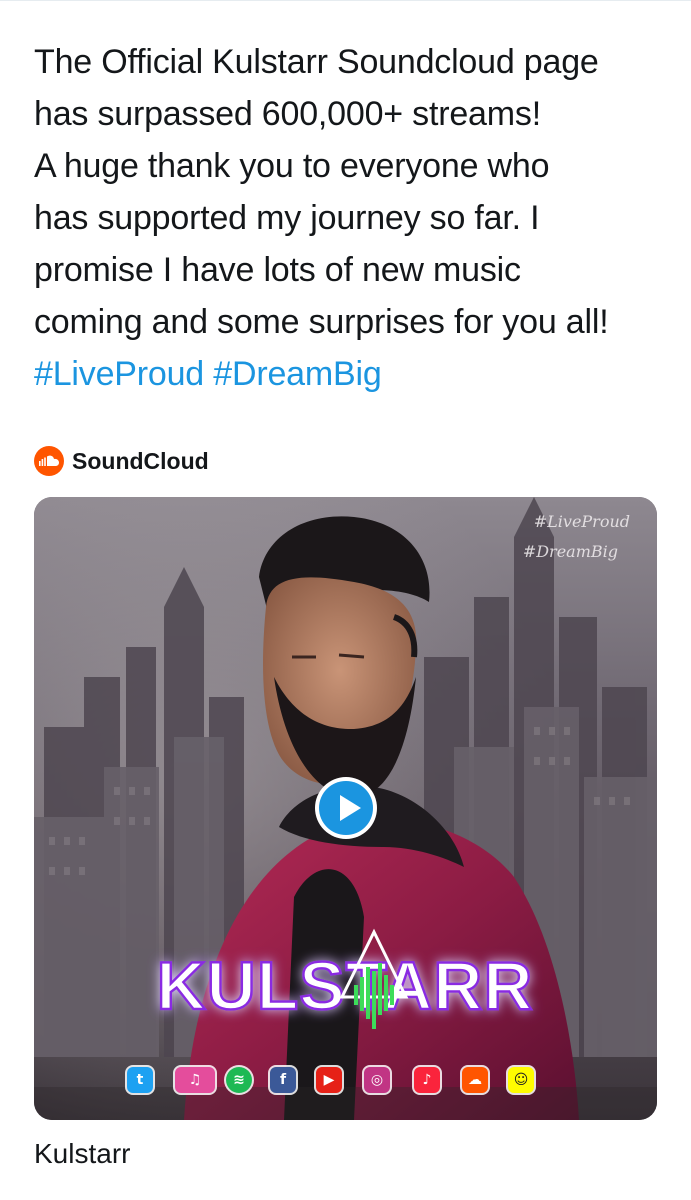 The height and width of the screenshot is (1200, 691). What do you see at coordinates (475, 1080) in the screenshot?
I see `soundcloud-icon: ☁` at bounding box center [475, 1080].